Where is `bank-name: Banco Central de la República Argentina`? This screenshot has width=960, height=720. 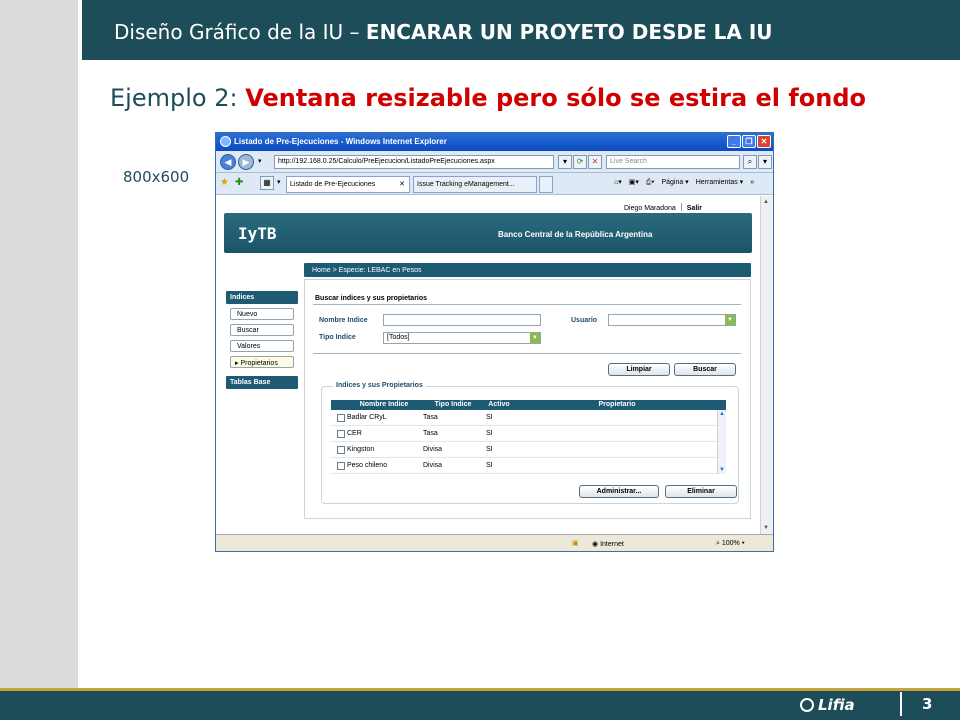 bank-name: Banco Central de la República Argentina is located at coordinates (575, 234).